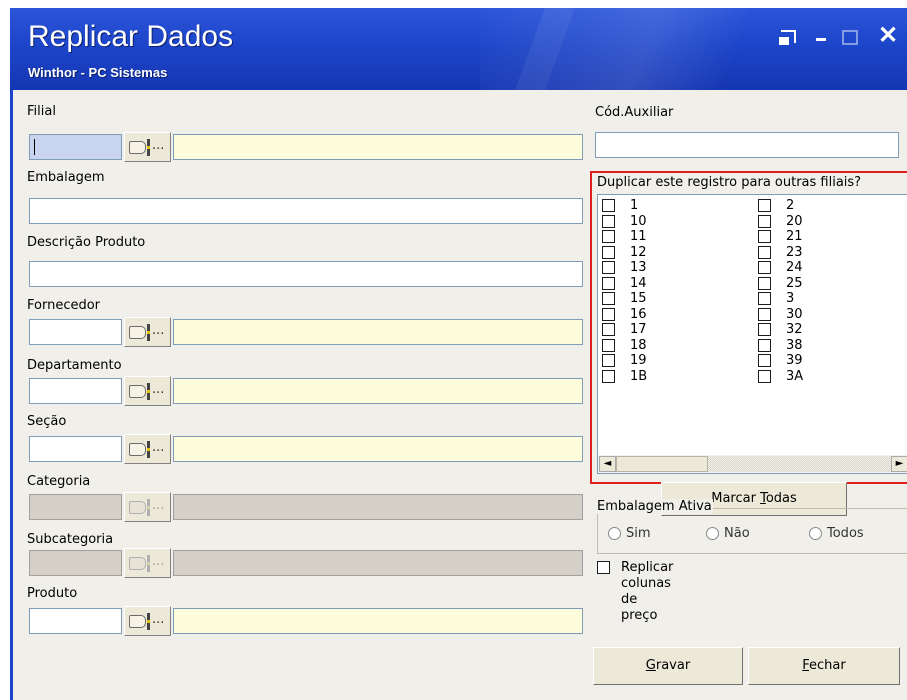 The width and height of the screenshot is (907, 700). I want to click on radio-nao-label: Não, so click(737, 533).